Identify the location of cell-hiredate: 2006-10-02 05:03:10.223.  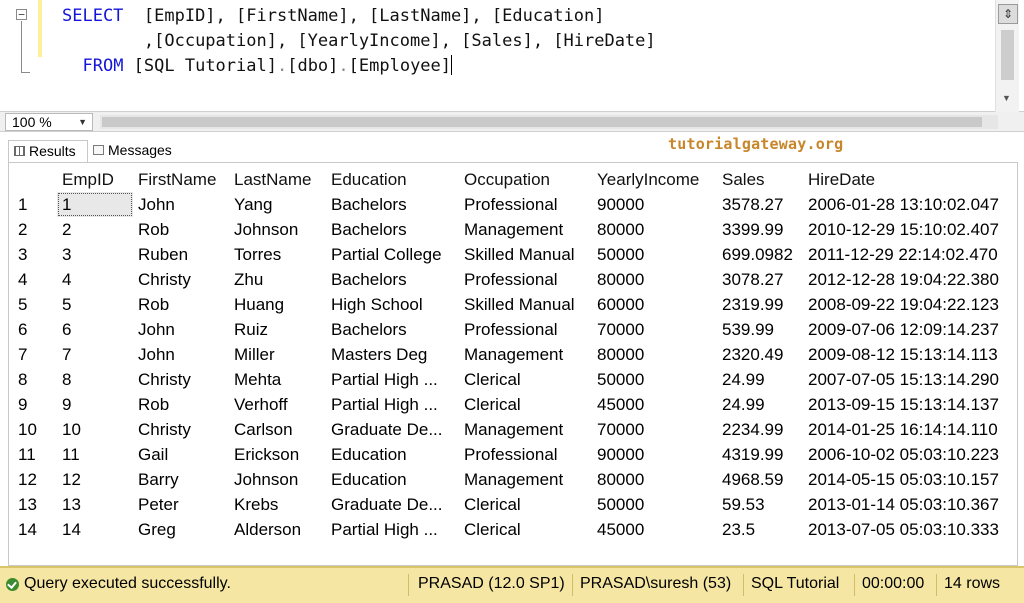
(908, 454).